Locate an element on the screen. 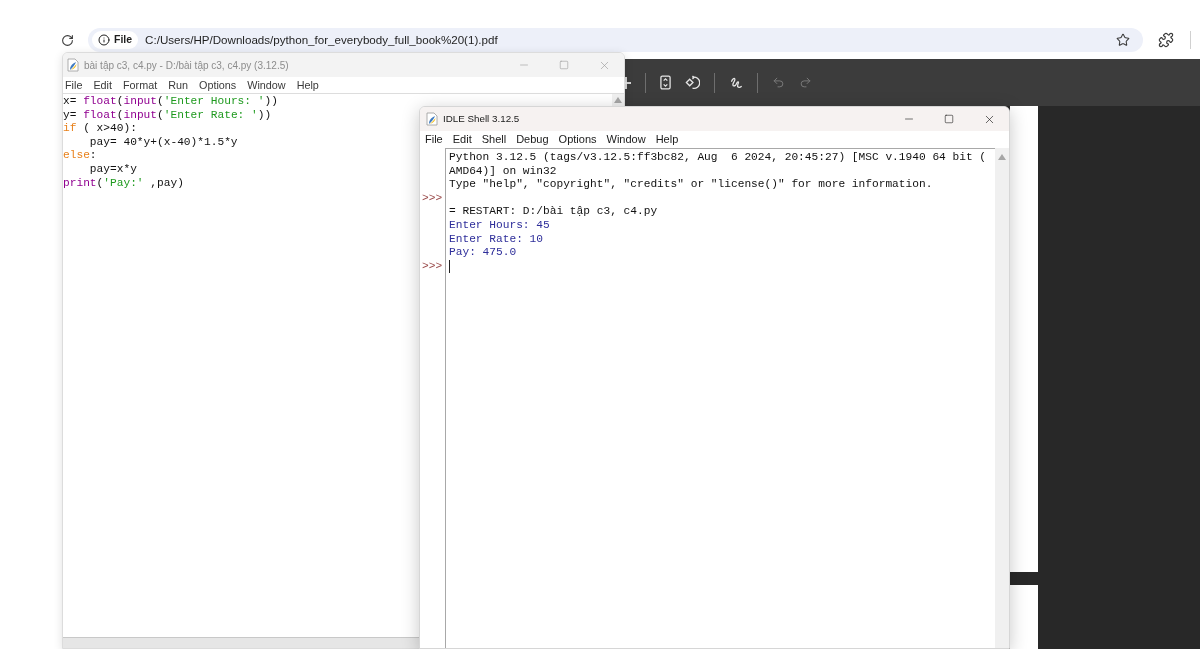 The width and height of the screenshot is (1200, 649). undo-icon is located at coordinates (778, 82).